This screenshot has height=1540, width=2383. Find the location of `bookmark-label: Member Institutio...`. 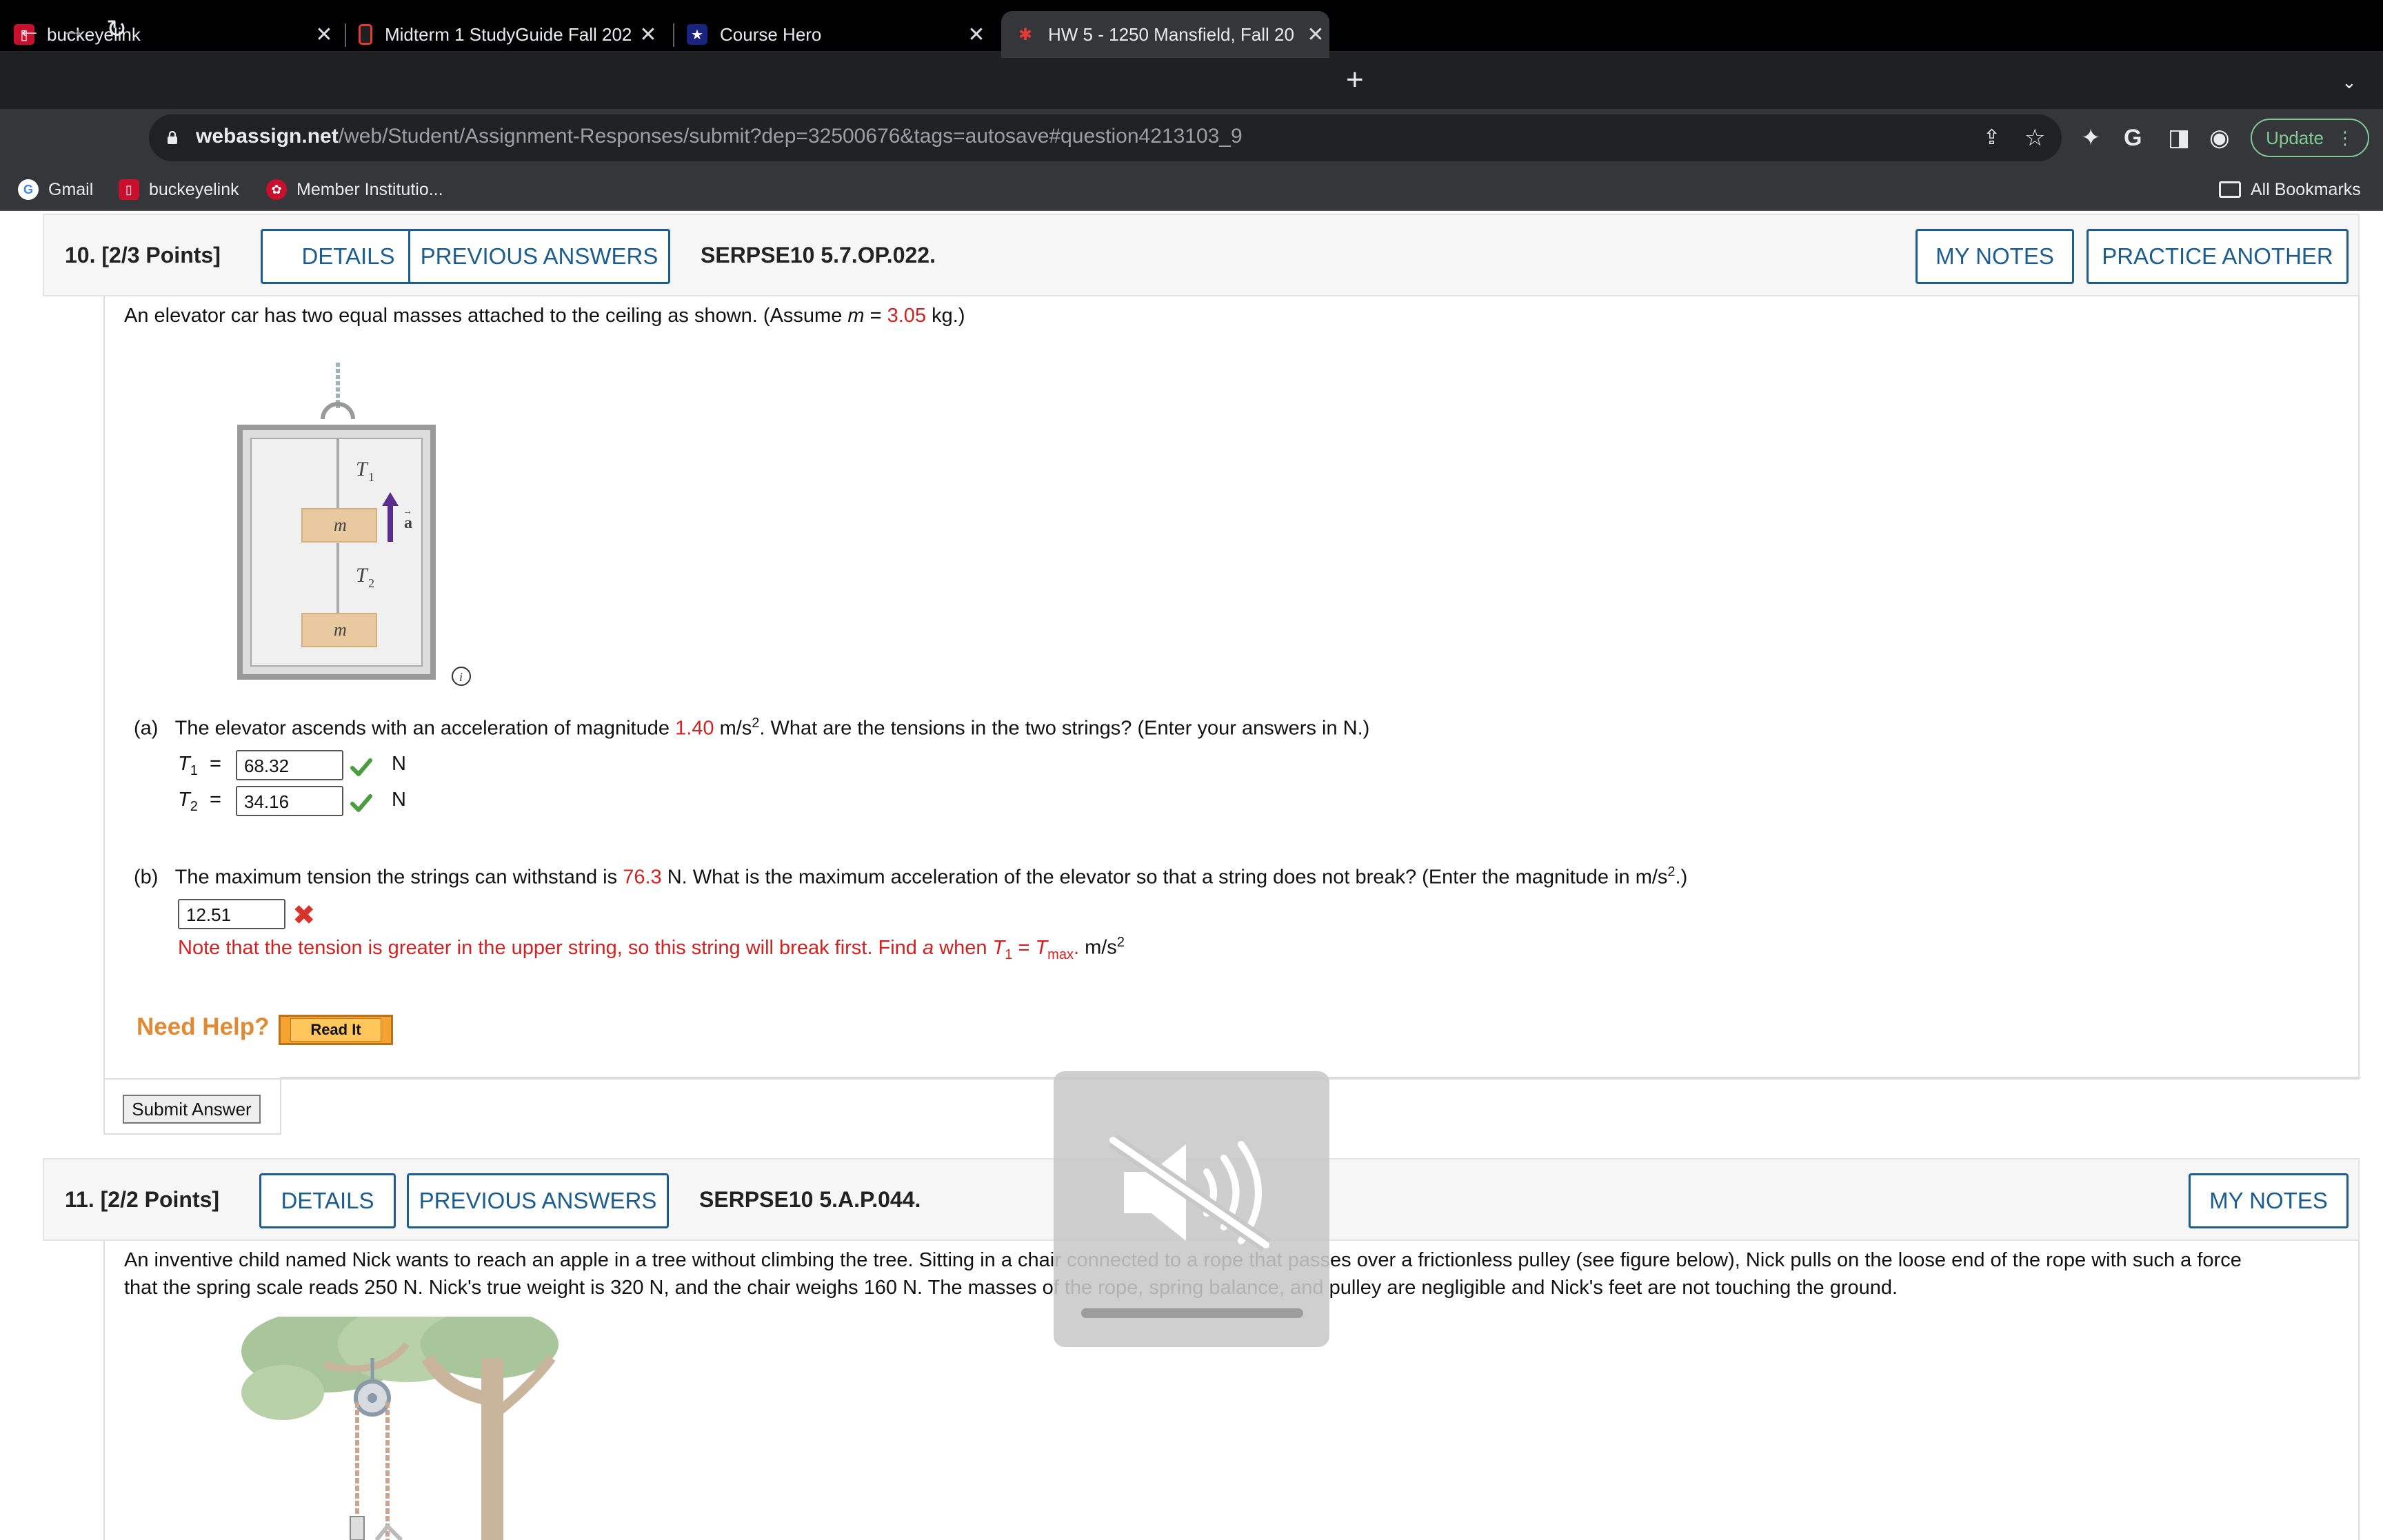

bookmark-label: Member Institutio... is located at coordinates (369, 189).